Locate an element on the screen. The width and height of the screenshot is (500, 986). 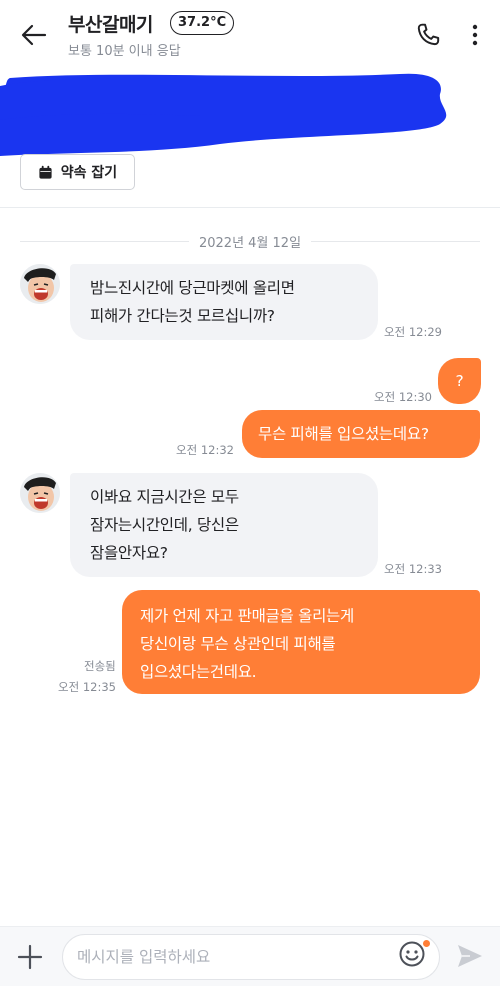
message-line: 밤느진시간에 당근마켓에 올리면 is located at coordinates (192, 288).